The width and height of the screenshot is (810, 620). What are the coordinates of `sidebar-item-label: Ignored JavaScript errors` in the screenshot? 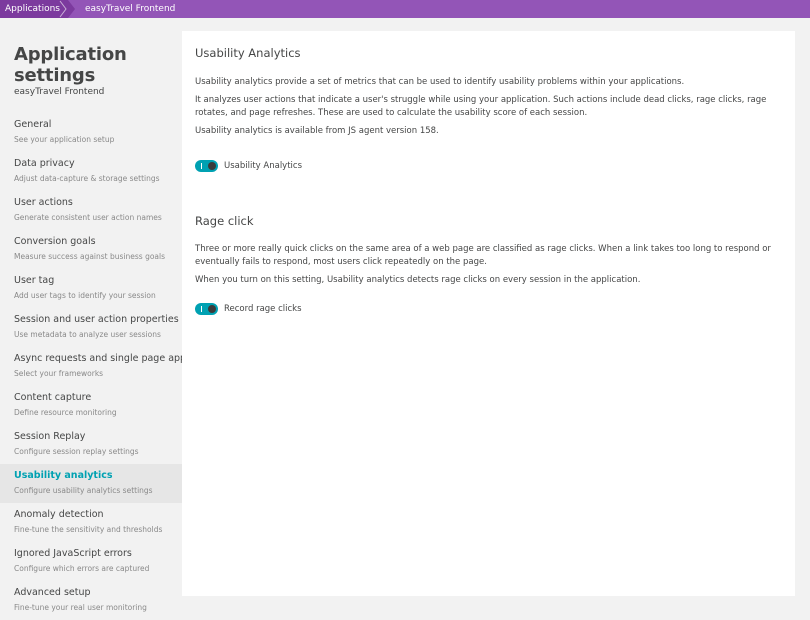 It's located at (73, 553).